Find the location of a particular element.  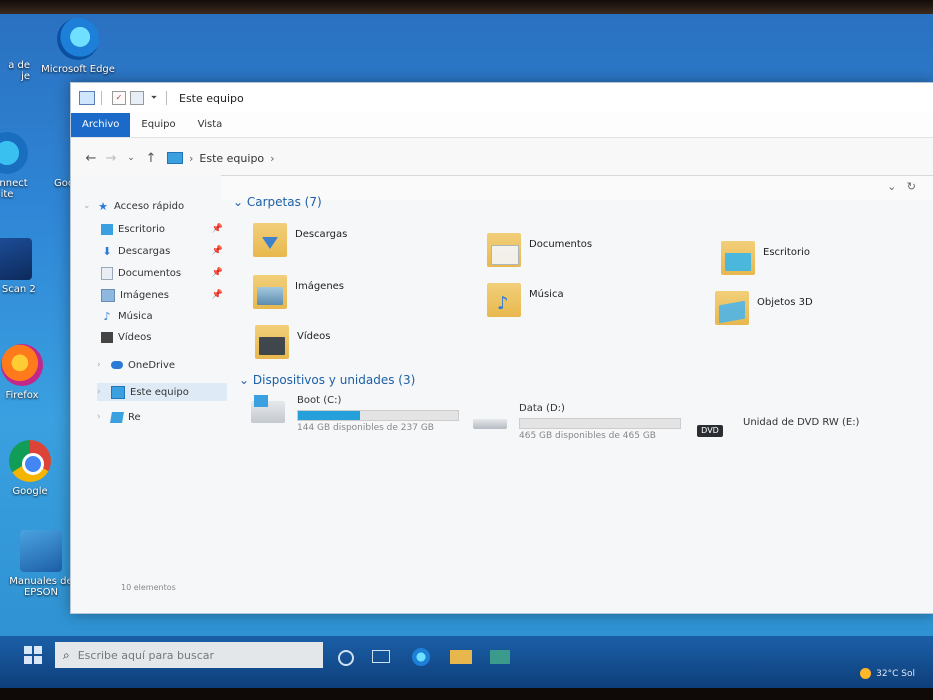

tab-equipo: Equipo is located at coordinates (158, 125).